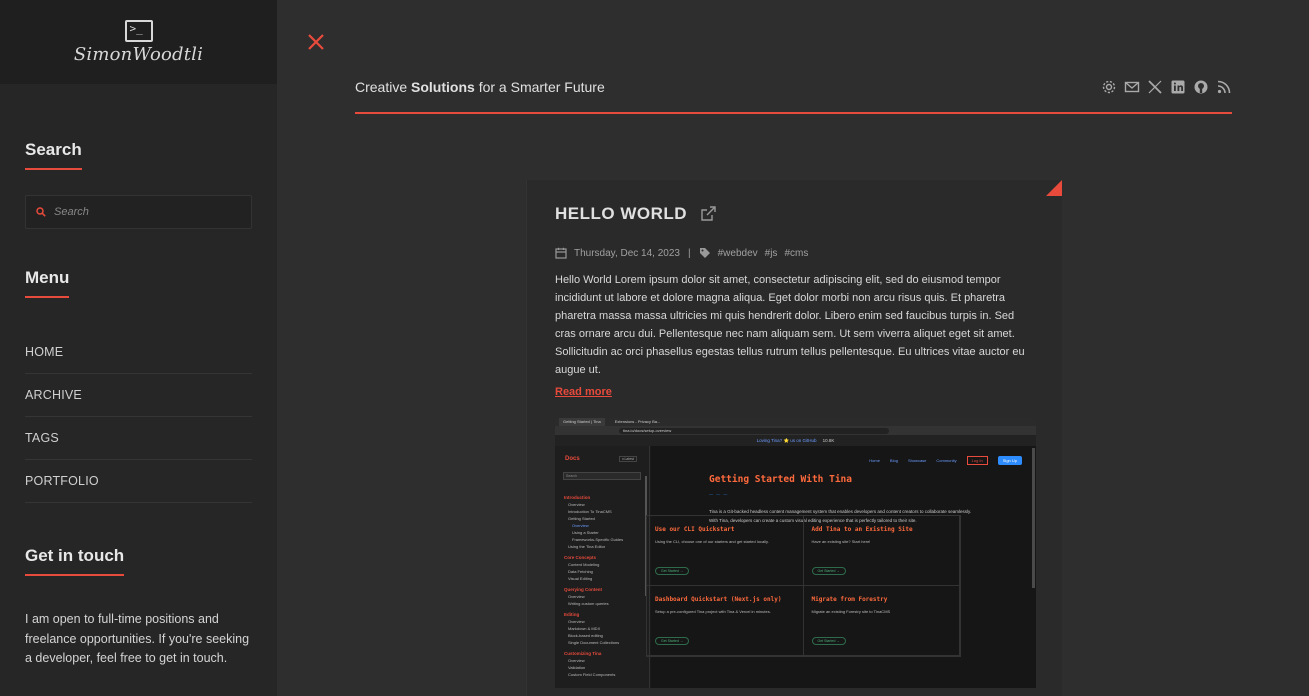  Describe the element at coordinates (704, 253) in the screenshot. I see `tag-icon` at that location.